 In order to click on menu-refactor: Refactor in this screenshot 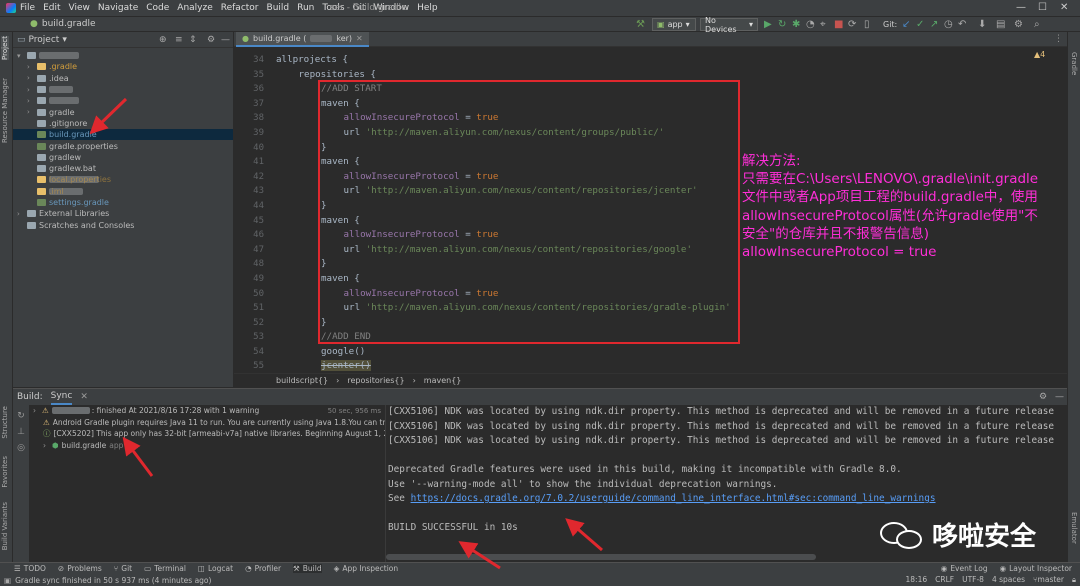, I will do `click(240, 8)`.